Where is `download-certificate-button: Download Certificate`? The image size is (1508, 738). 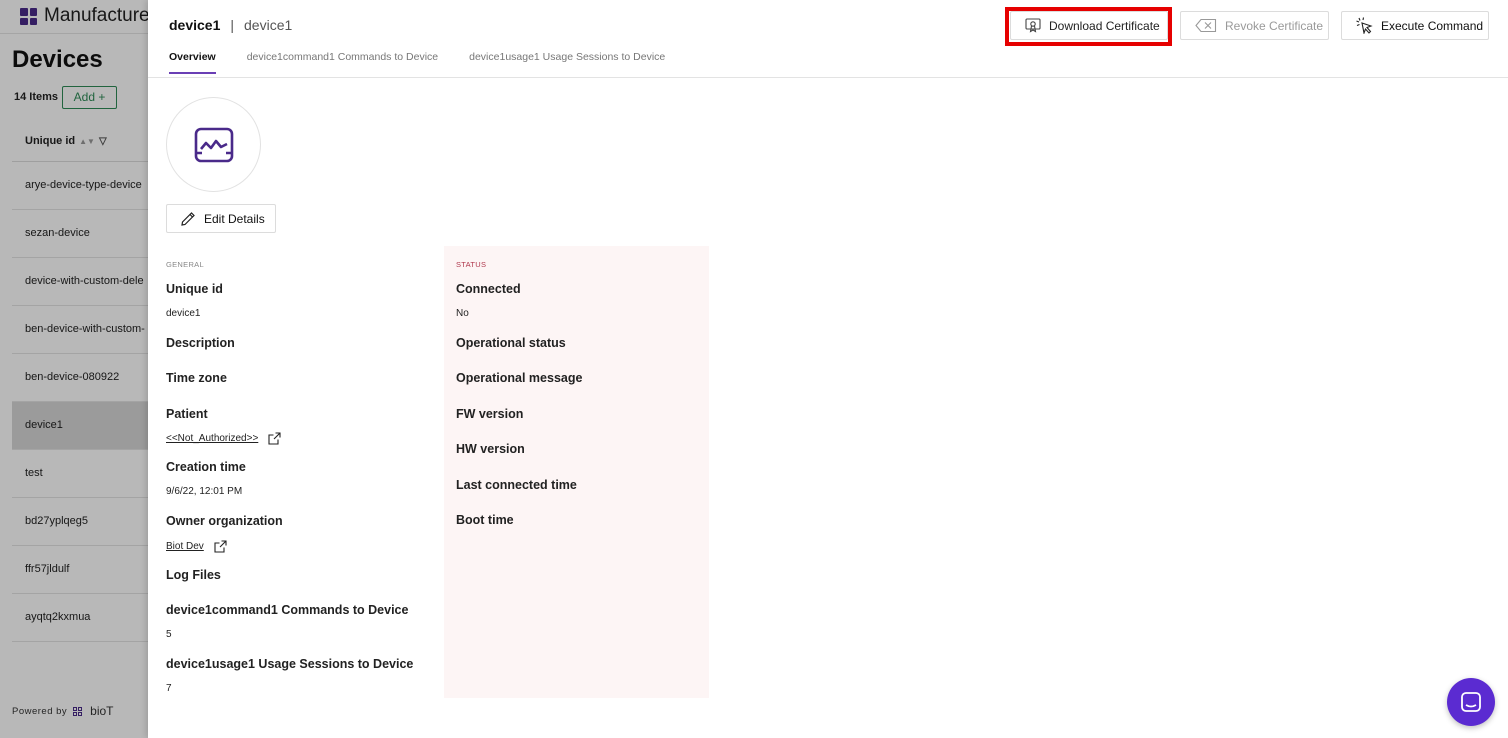
download-certificate-button: Download Certificate is located at coordinates (1089, 25).